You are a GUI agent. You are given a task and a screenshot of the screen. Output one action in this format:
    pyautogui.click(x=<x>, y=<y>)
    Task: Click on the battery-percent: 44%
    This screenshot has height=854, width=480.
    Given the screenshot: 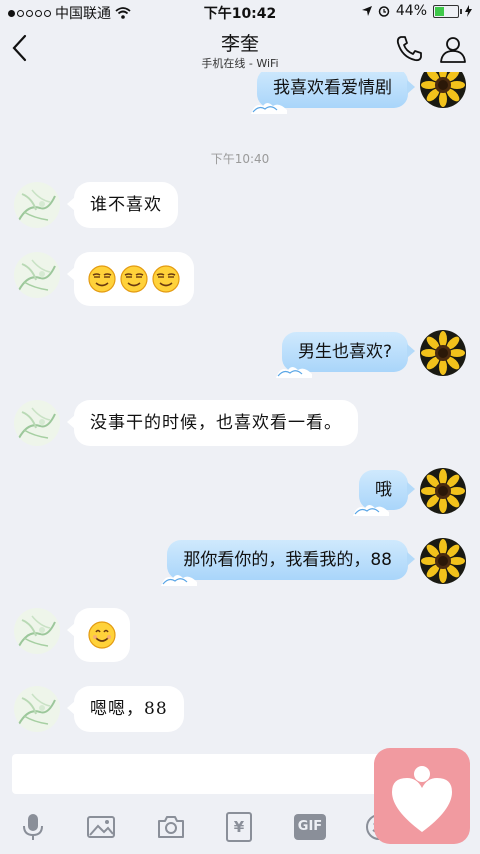 What is the action you would take?
    pyautogui.click(x=411, y=11)
    